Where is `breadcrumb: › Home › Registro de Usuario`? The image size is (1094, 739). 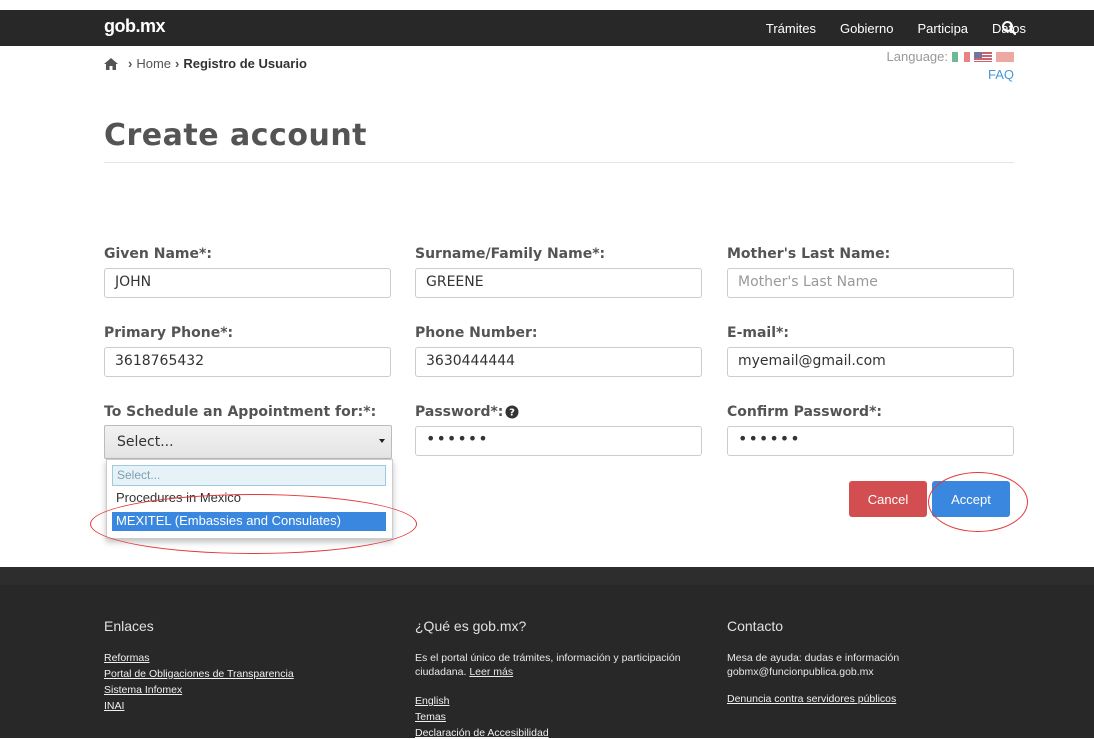 breadcrumb: › Home › Registro de Usuario is located at coordinates (205, 63).